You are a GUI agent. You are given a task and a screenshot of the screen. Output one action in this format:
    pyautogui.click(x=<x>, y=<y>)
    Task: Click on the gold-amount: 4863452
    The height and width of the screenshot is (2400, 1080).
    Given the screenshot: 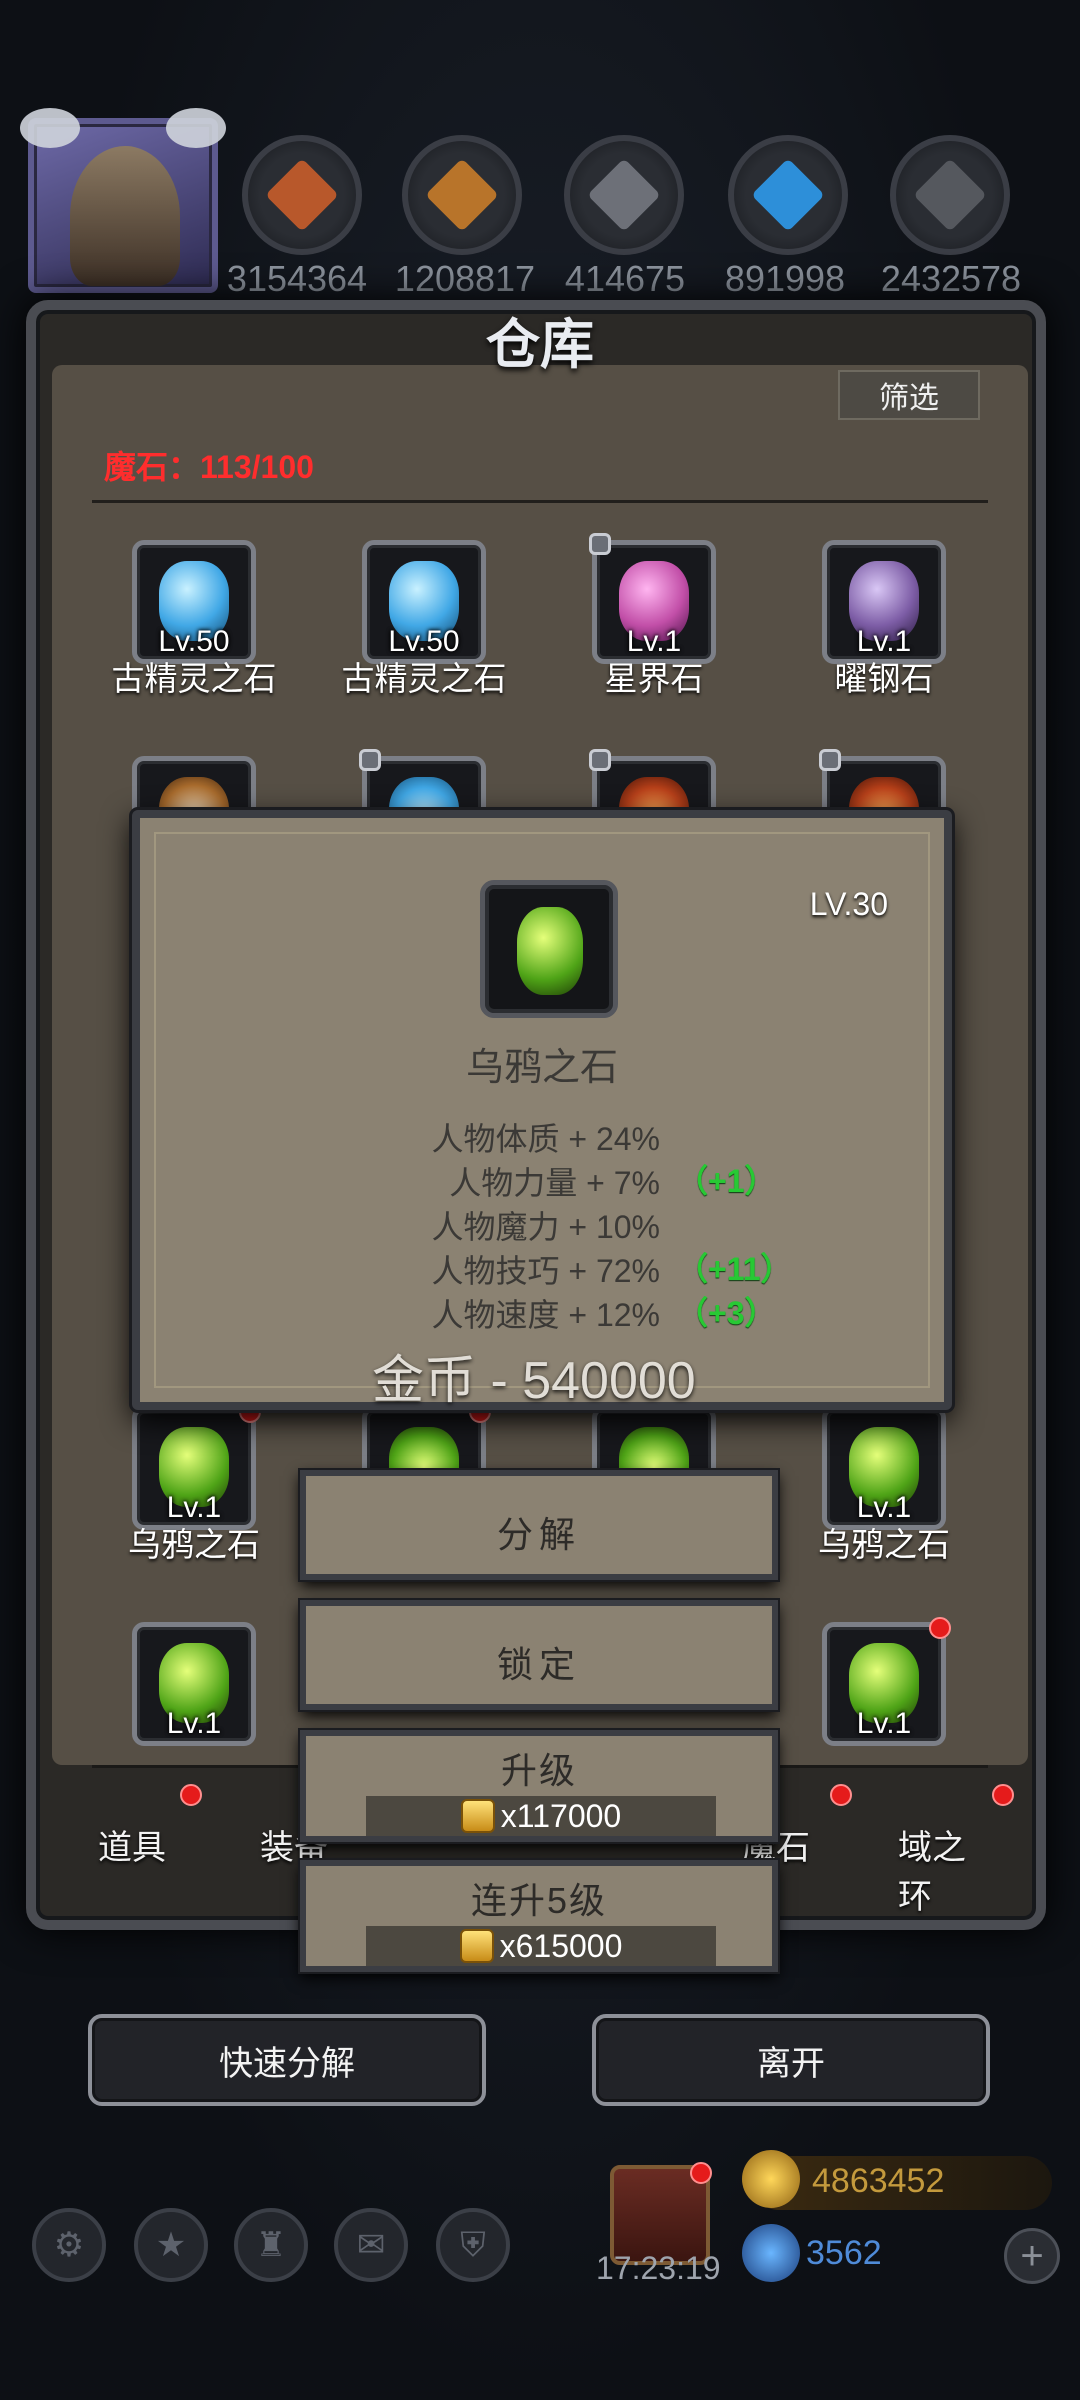 What is the action you would take?
    pyautogui.click(x=878, y=2181)
    